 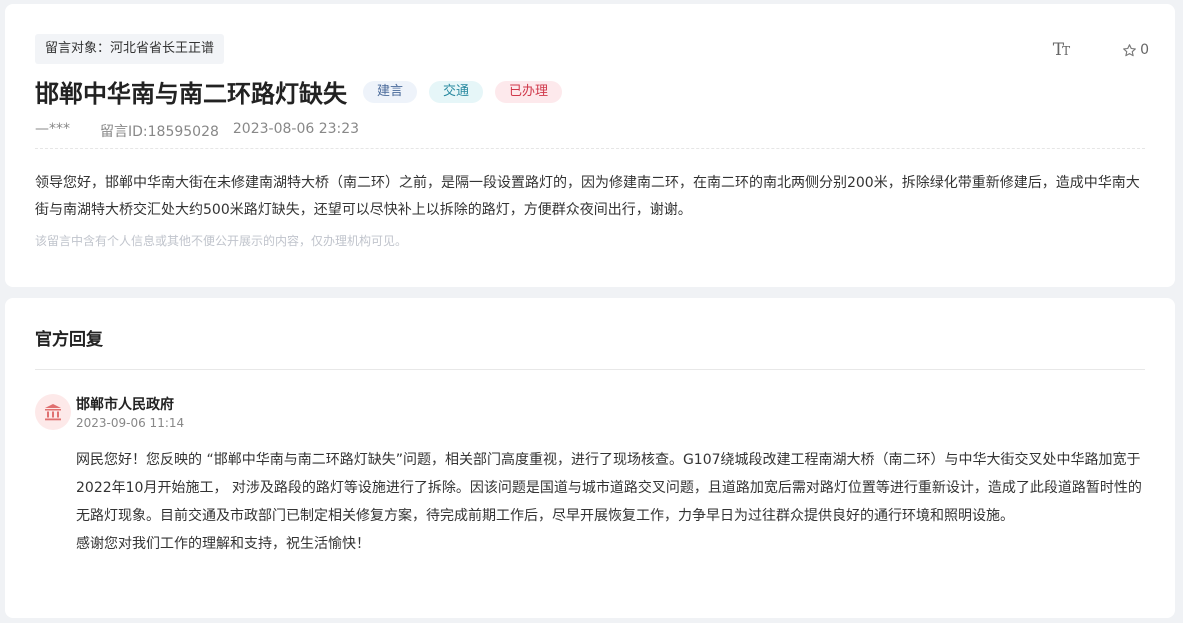 What do you see at coordinates (125, 405) in the screenshot?
I see `reply-organization: 邯郸市人民政府` at bounding box center [125, 405].